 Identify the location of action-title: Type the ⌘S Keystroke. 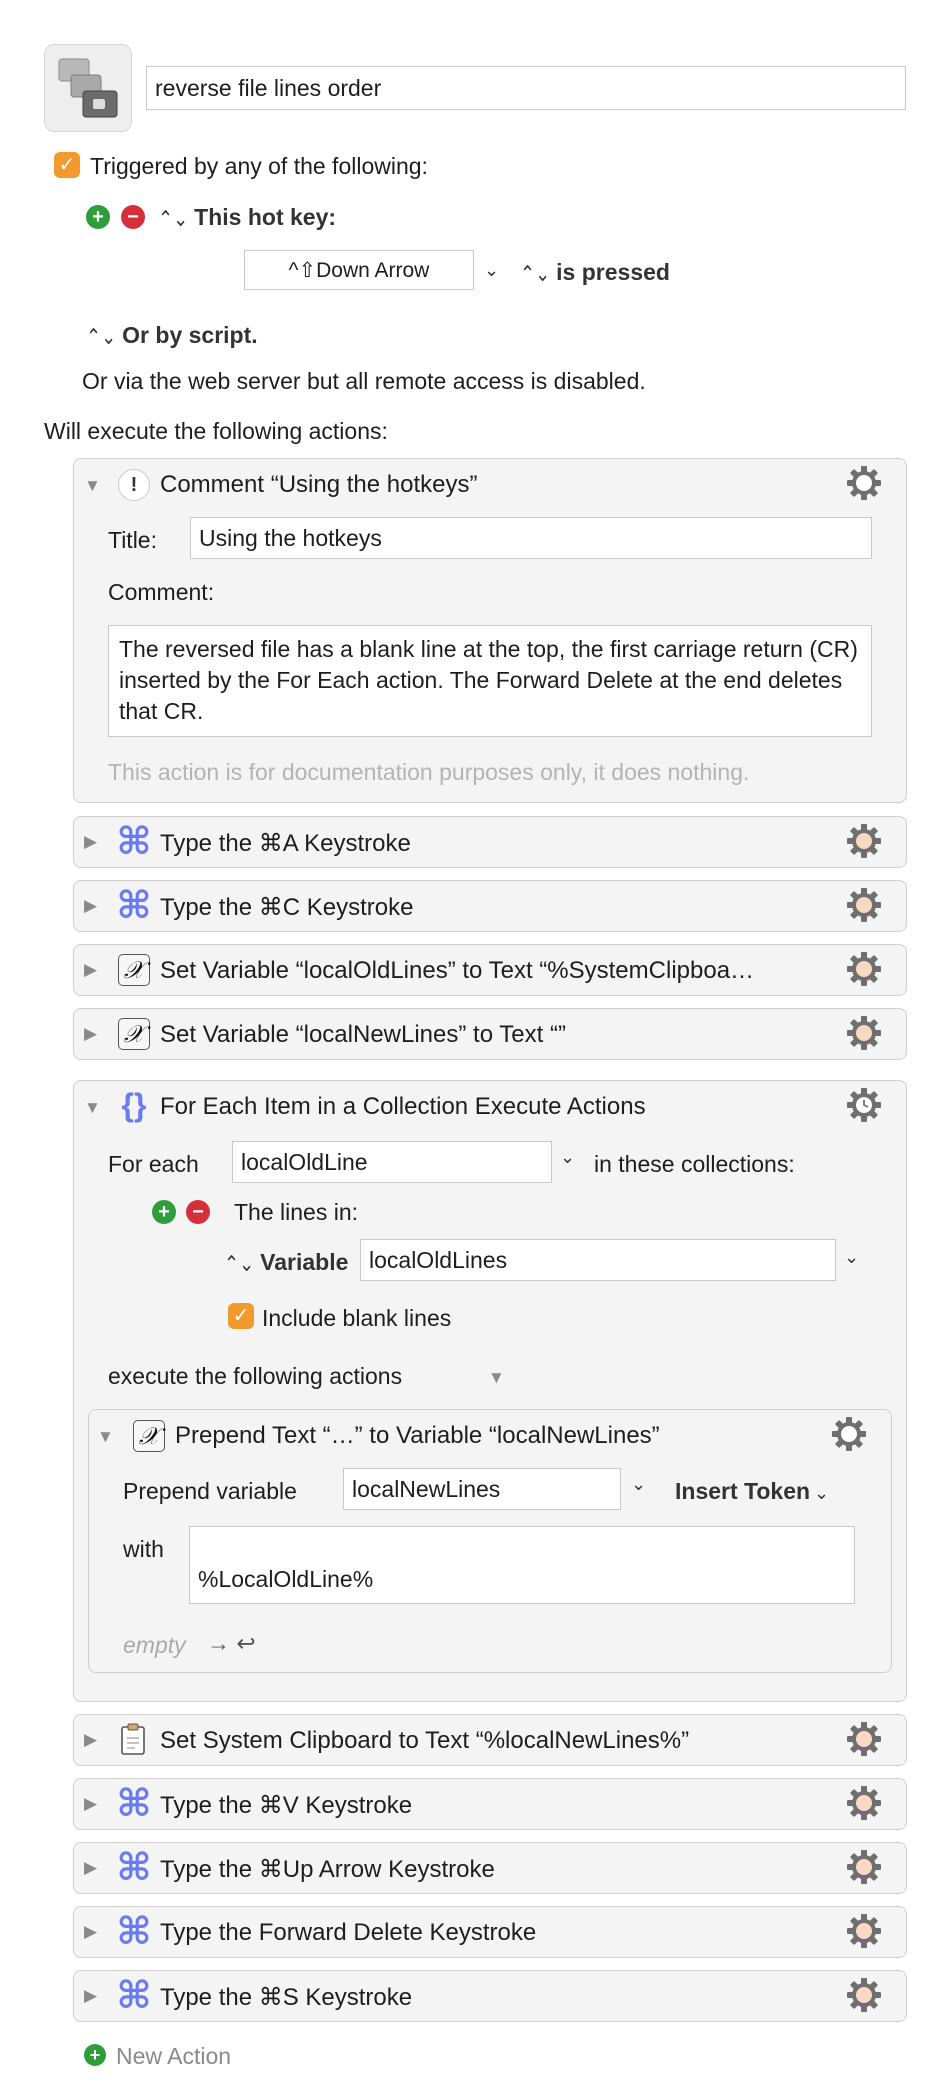
(286, 1997).